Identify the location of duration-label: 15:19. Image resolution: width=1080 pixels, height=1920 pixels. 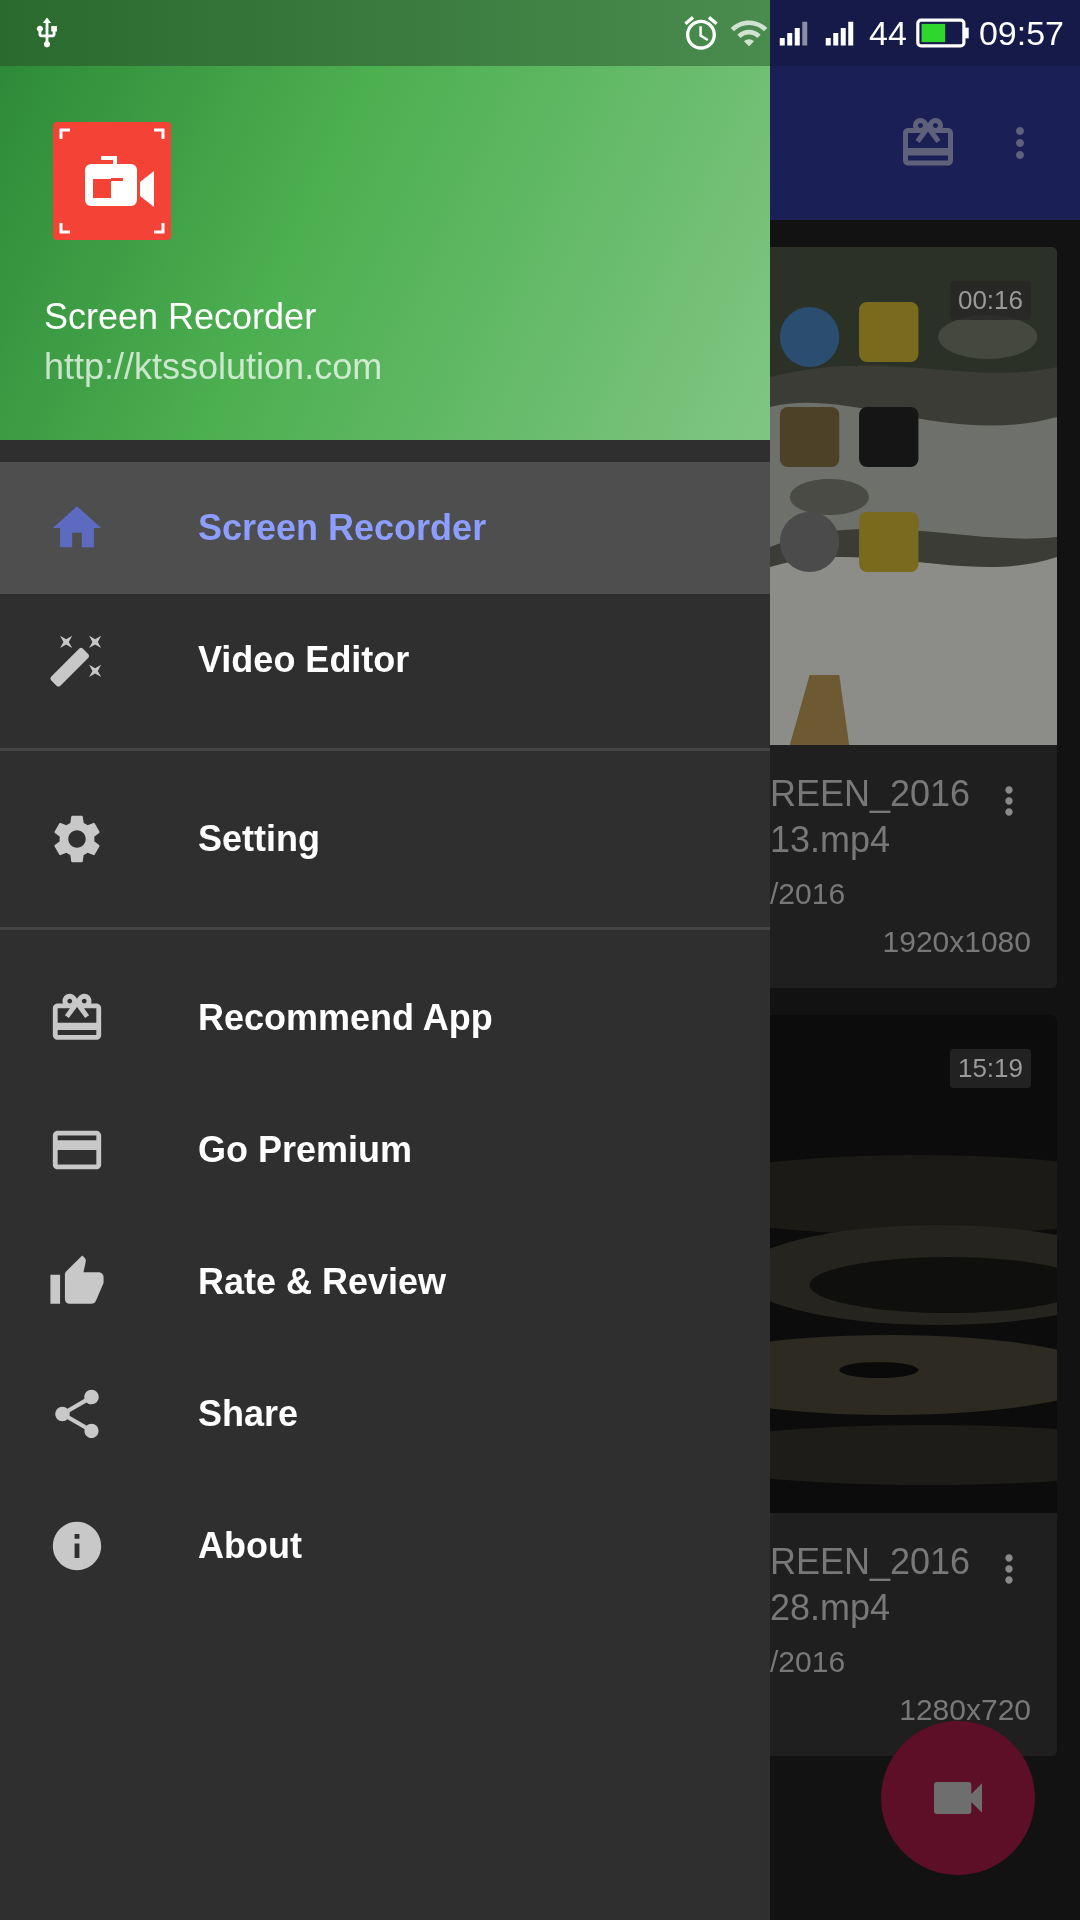
(990, 1068).